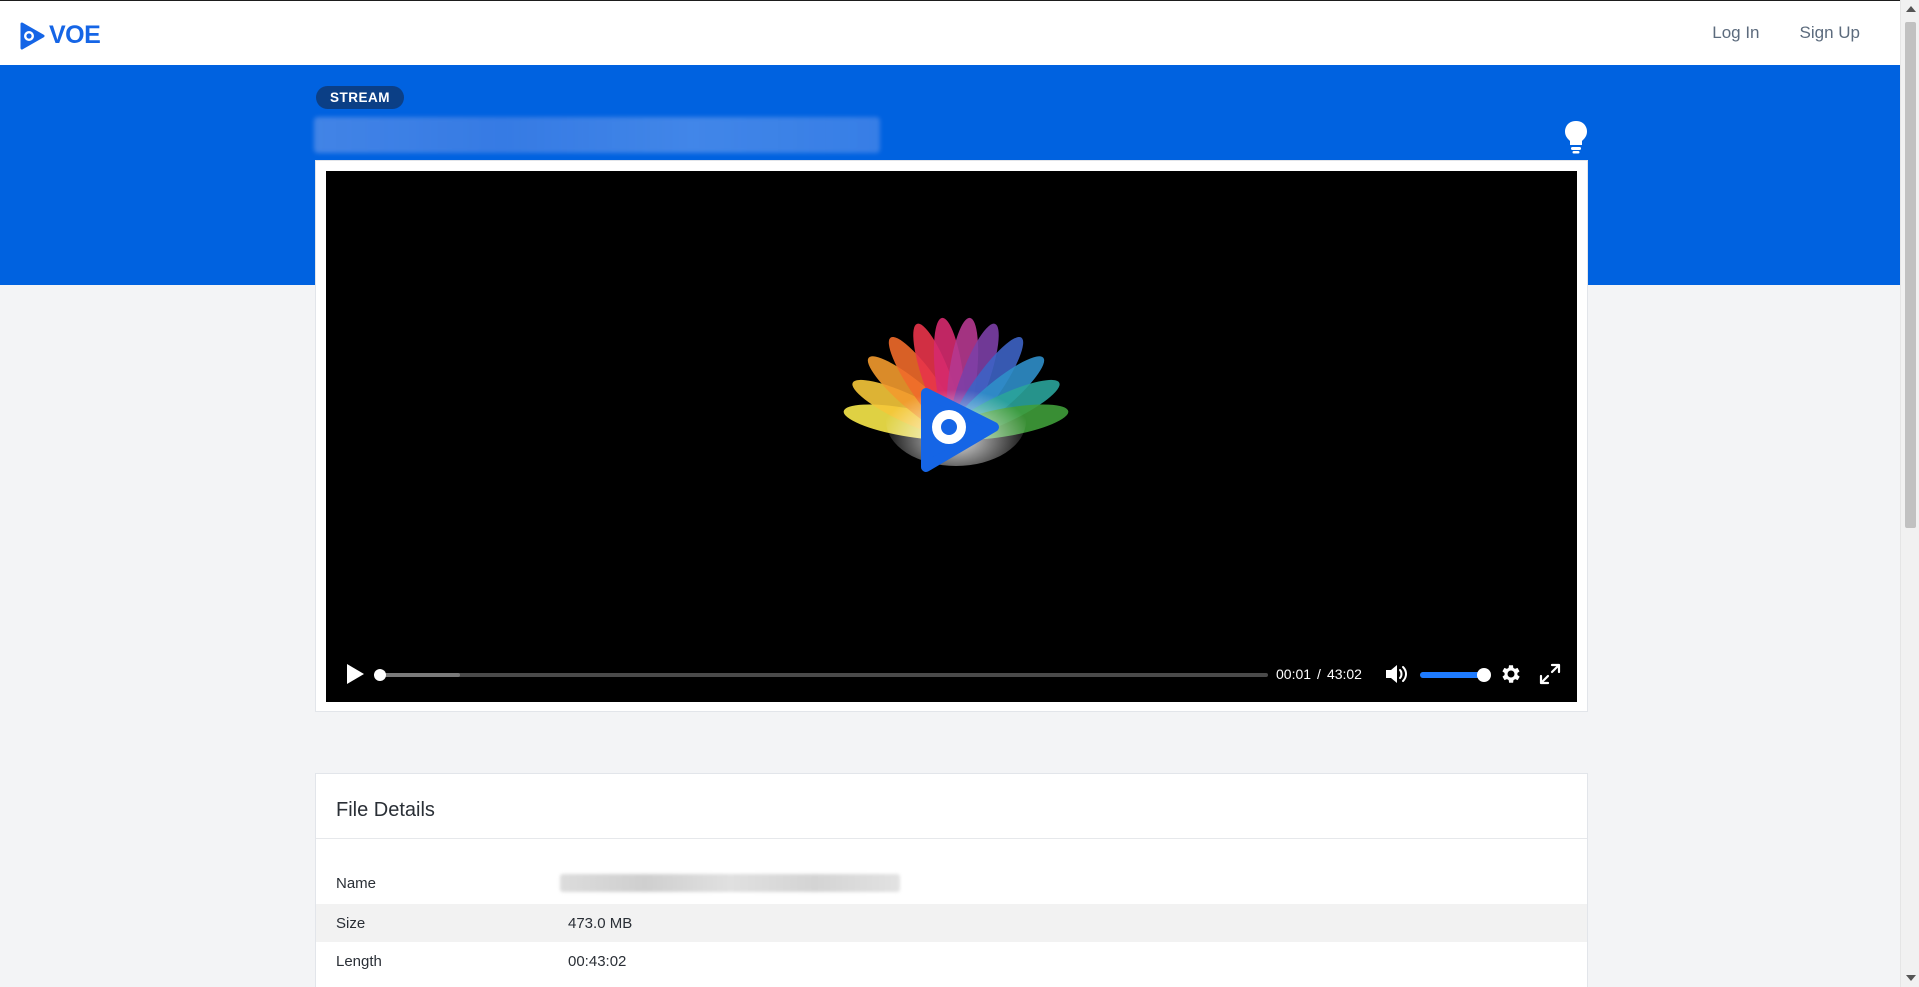  I want to click on scroll-up-arrow, so click(1911, 9).